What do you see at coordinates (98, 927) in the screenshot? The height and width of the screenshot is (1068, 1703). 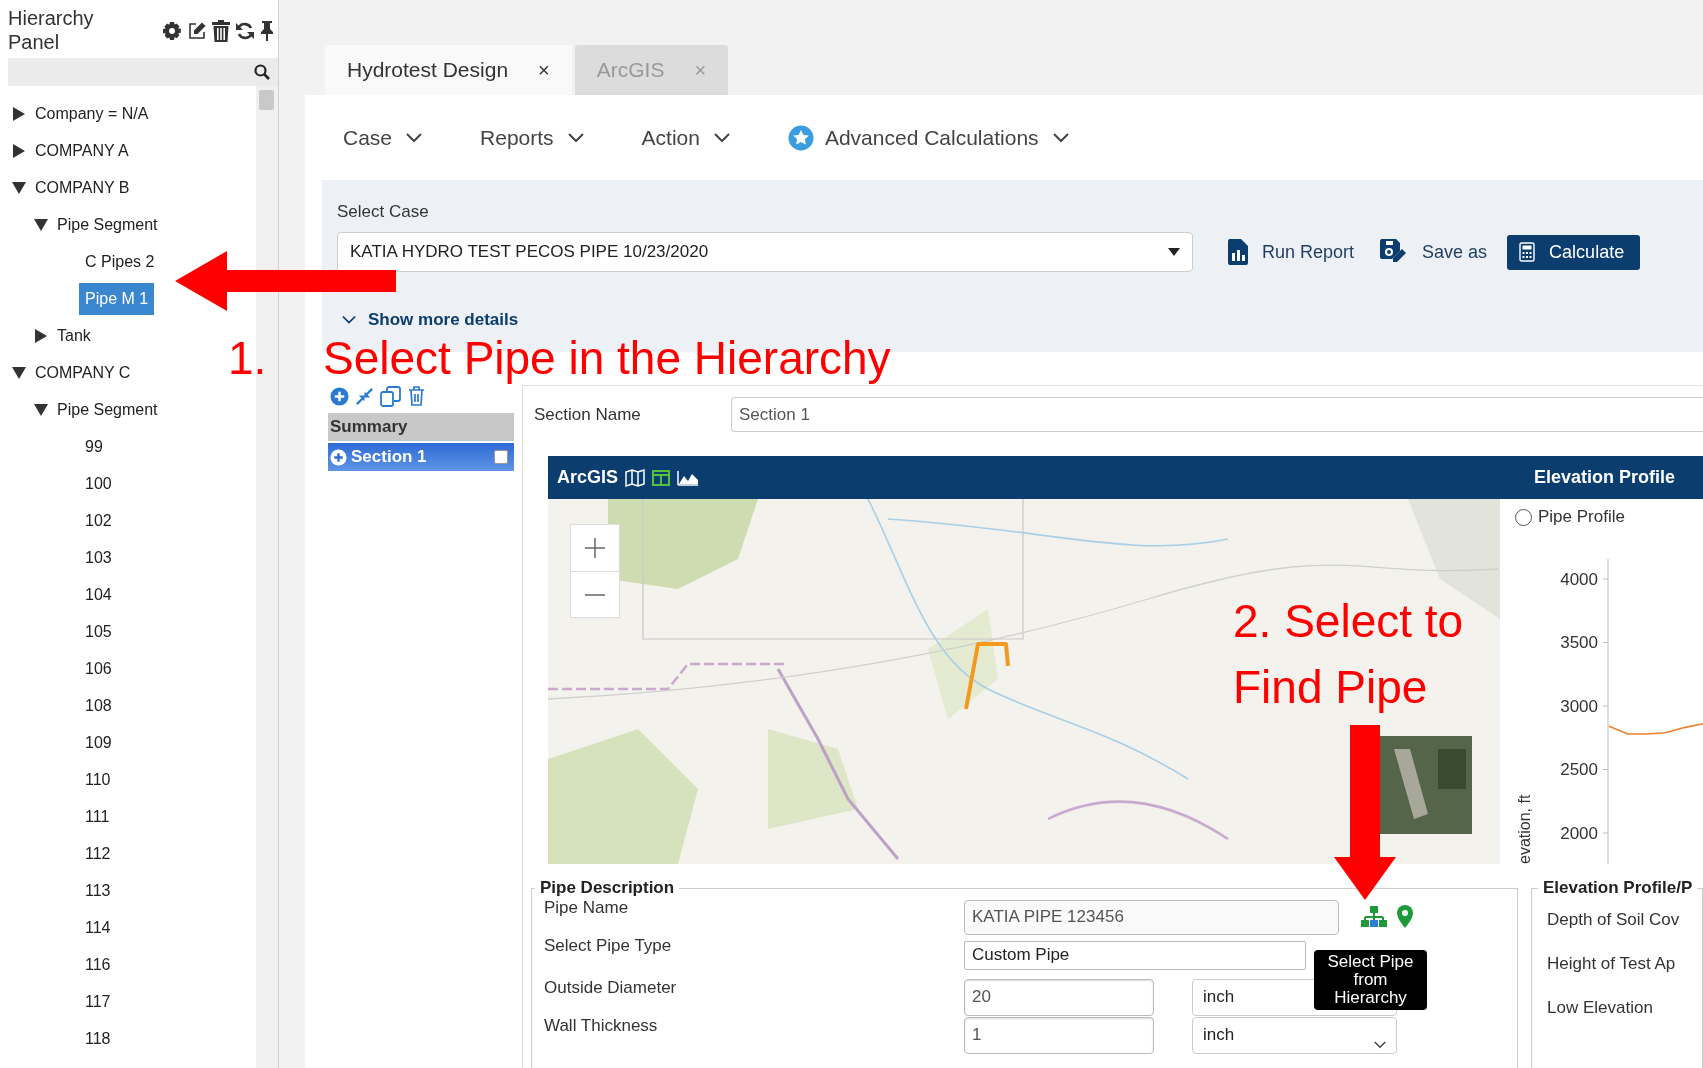 I see `tree-item: 114` at bounding box center [98, 927].